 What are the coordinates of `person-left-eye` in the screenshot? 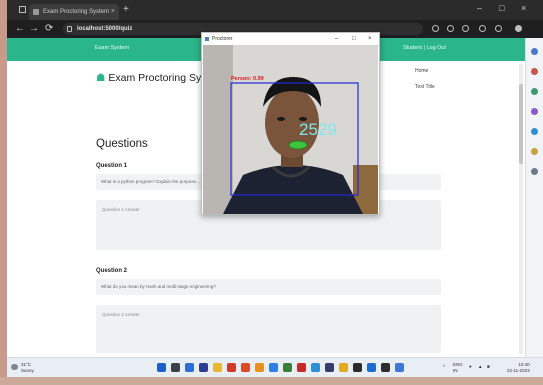 It's located at (281, 119).